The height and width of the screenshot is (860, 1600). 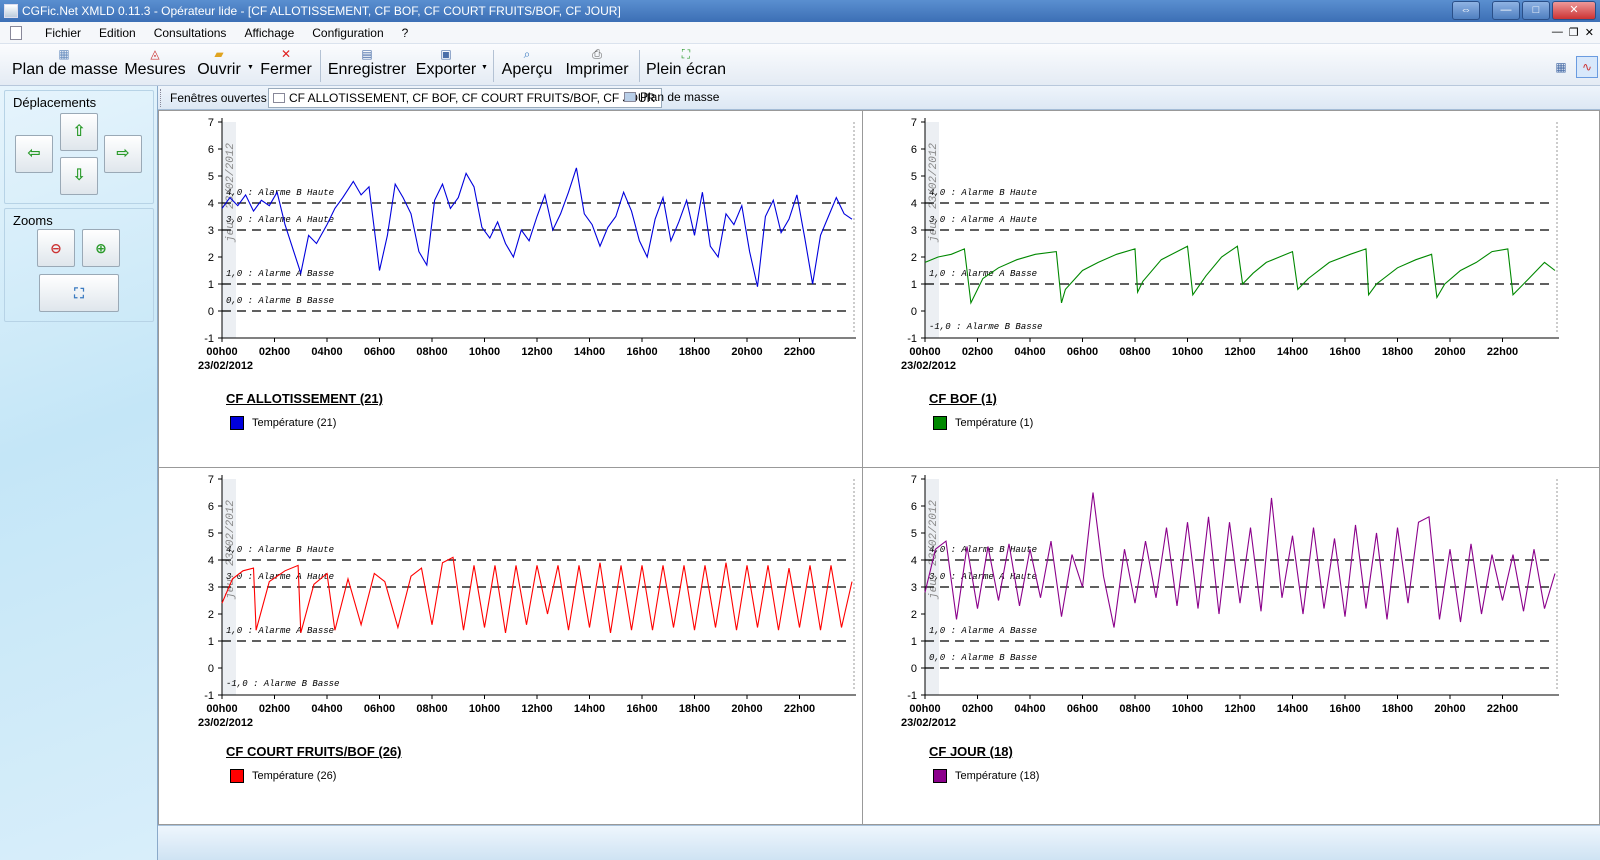 What do you see at coordinates (983, 274) in the screenshot?
I see `threshold-label: 1,0 : Alarme A Basse` at bounding box center [983, 274].